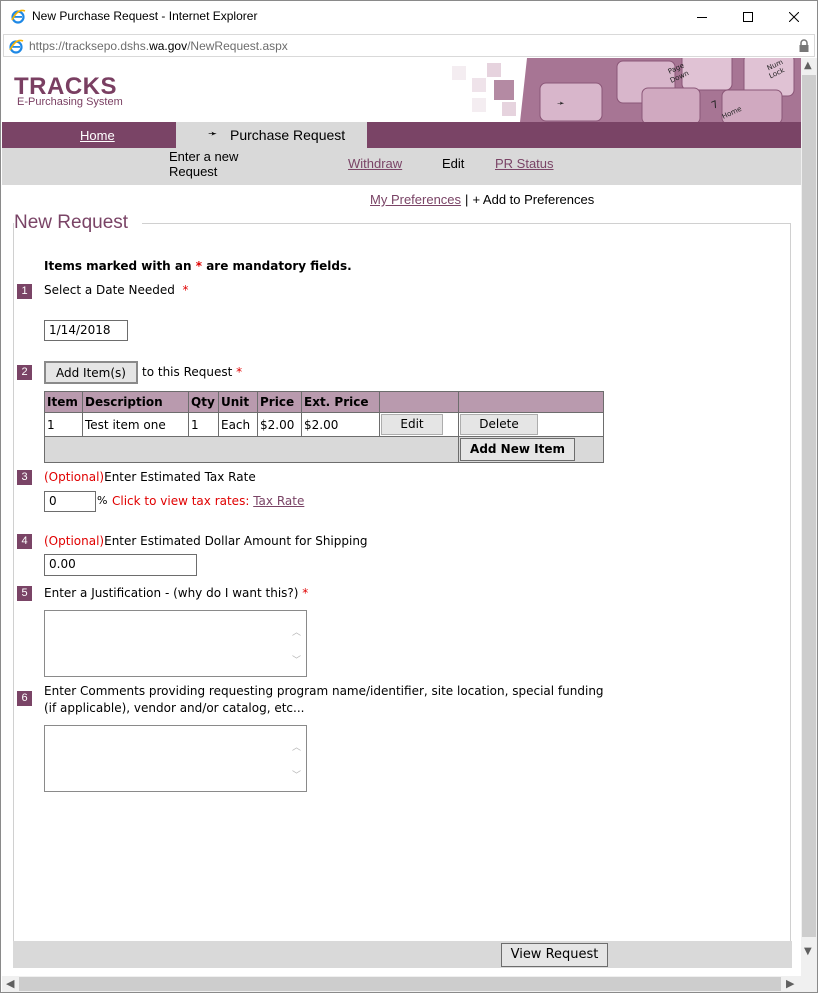  I want to click on minimize-icon, so click(702, 17).